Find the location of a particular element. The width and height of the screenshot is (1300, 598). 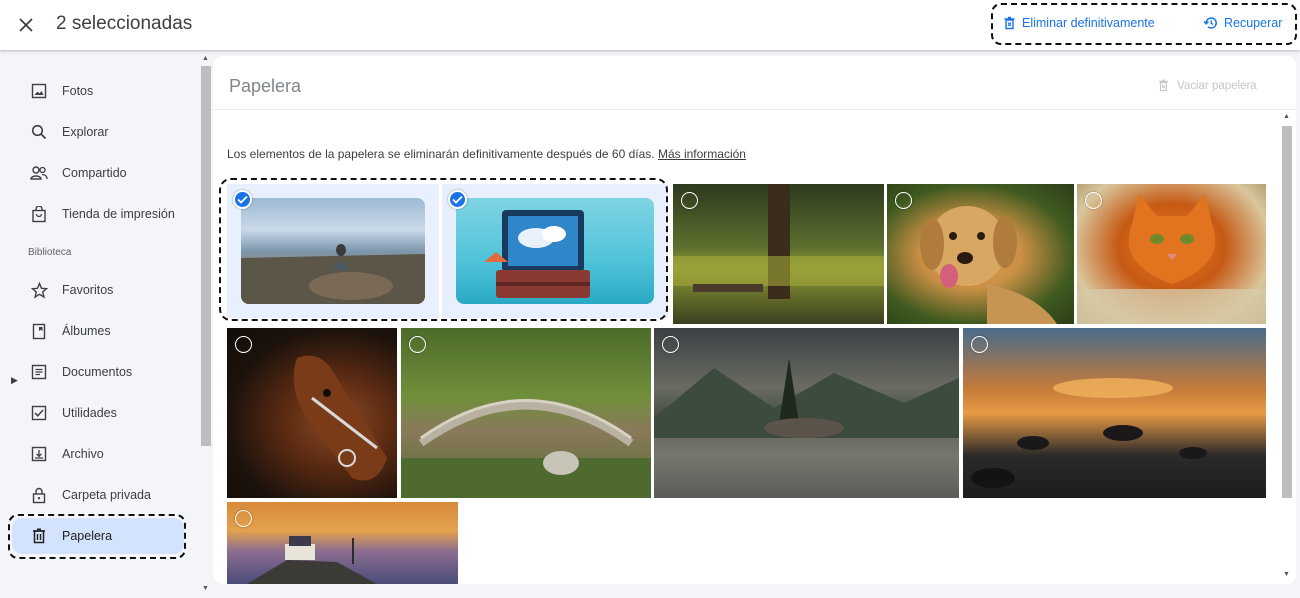

empty-trash-button: Vaciar papelera is located at coordinates (1207, 85).